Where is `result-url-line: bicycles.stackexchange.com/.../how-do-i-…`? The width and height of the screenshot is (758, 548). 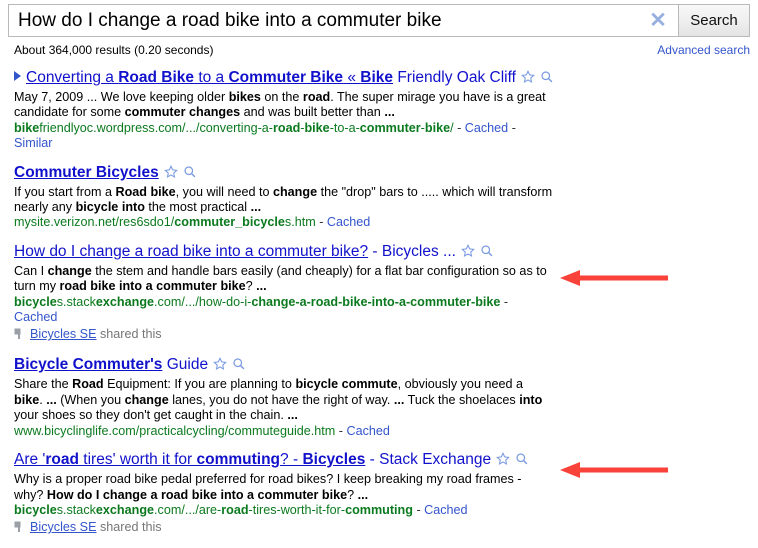 result-url-line: bicycles.stackexchange.com/.../how-do-i-… is located at coordinates (261, 309).